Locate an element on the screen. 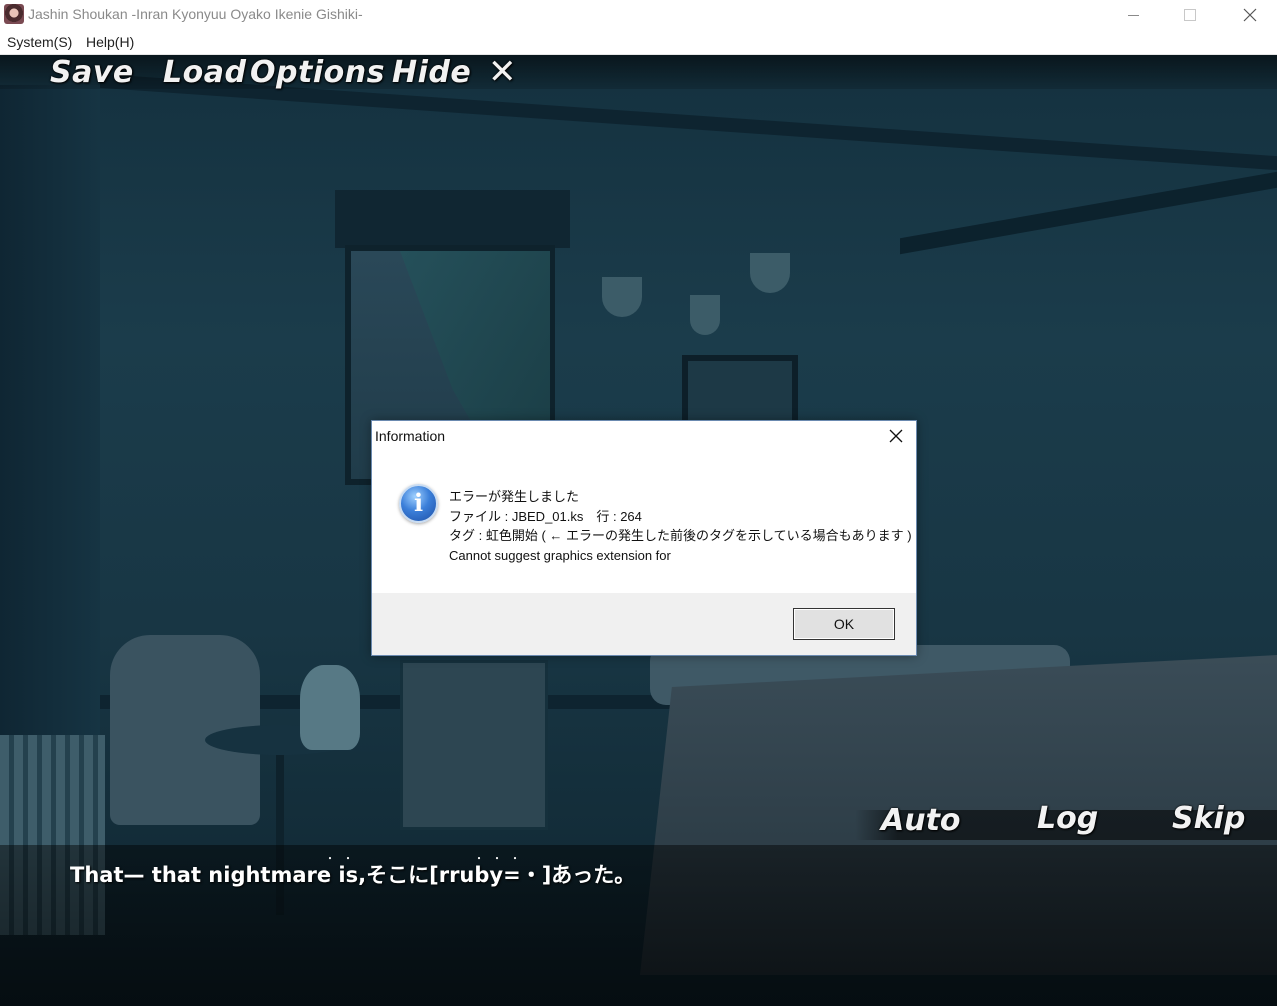 The image size is (1277, 1006). log-button: Log is located at coordinates (1067, 818).